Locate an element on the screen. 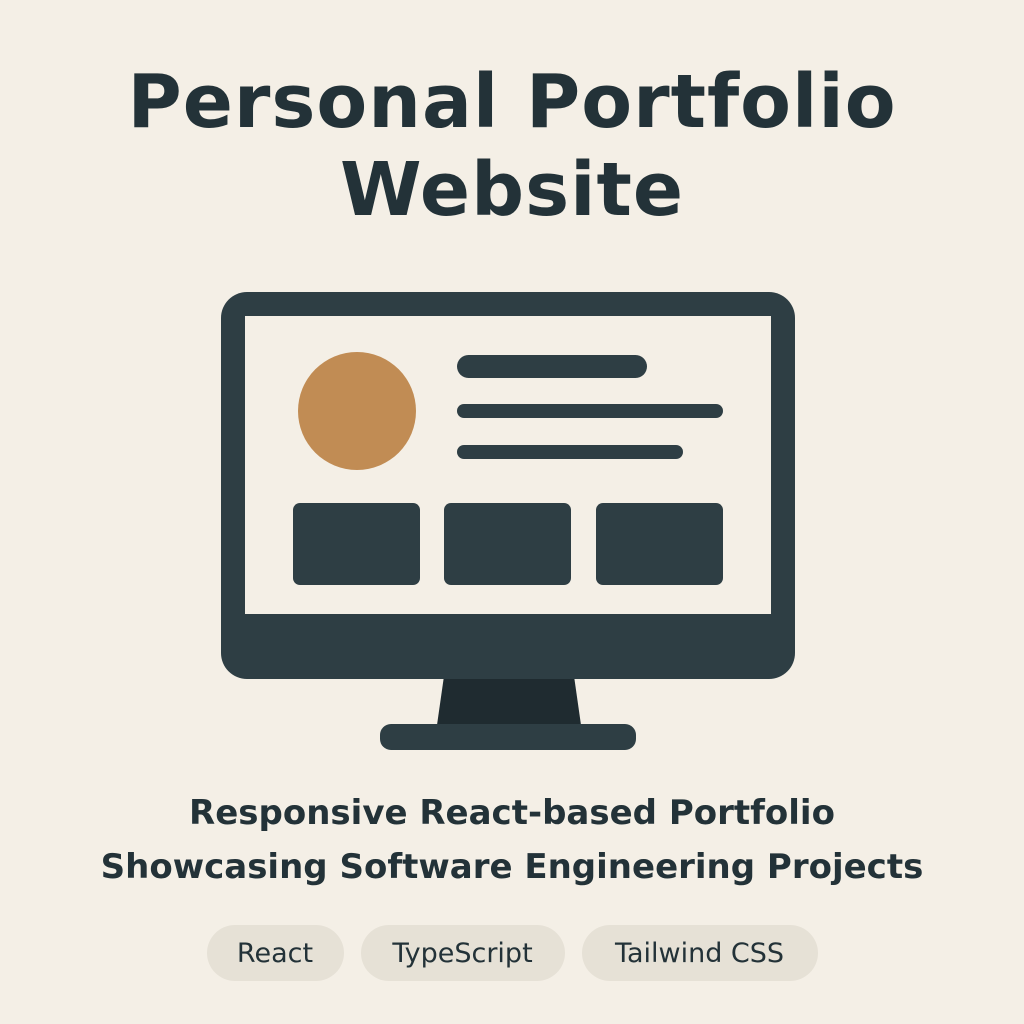 This screenshot has width=1024, height=1024. tag-tailwind-css: Tailwind CSS is located at coordinates (699, 953).